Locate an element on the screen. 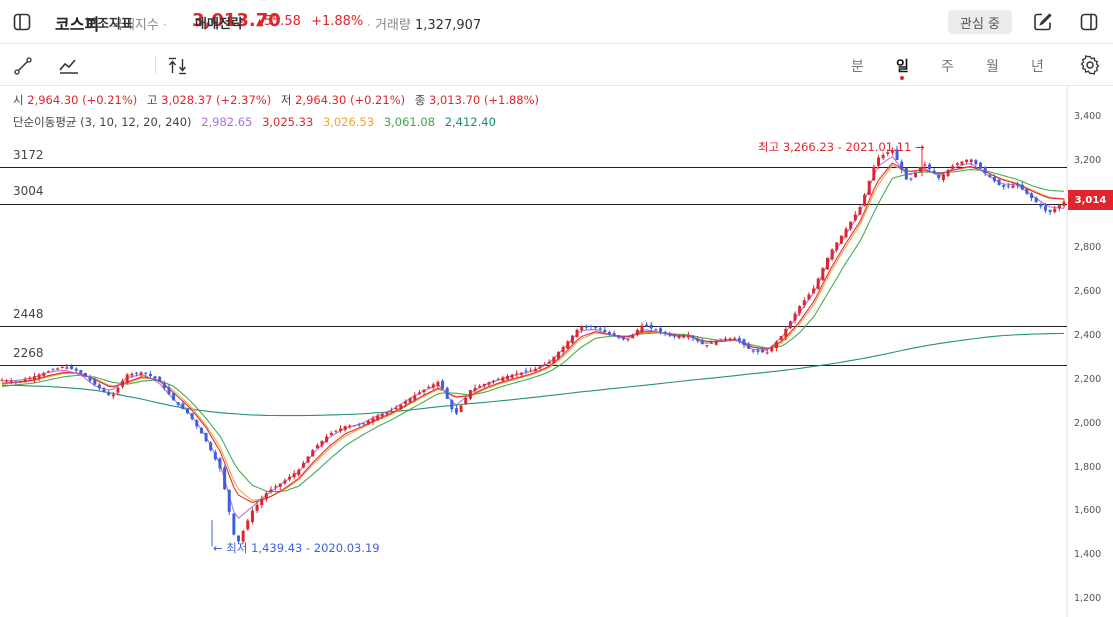 The height and width of the screenshot is (617, 1113). y-tick-label: 3,400 is located at coordinates (1088, 116).